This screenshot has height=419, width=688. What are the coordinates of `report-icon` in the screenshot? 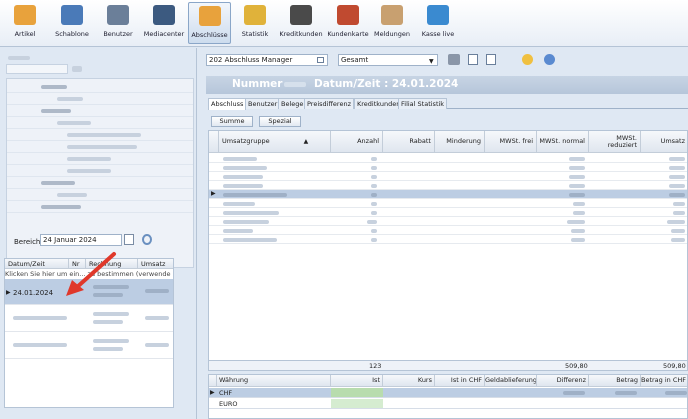 It's located at (209, 16).